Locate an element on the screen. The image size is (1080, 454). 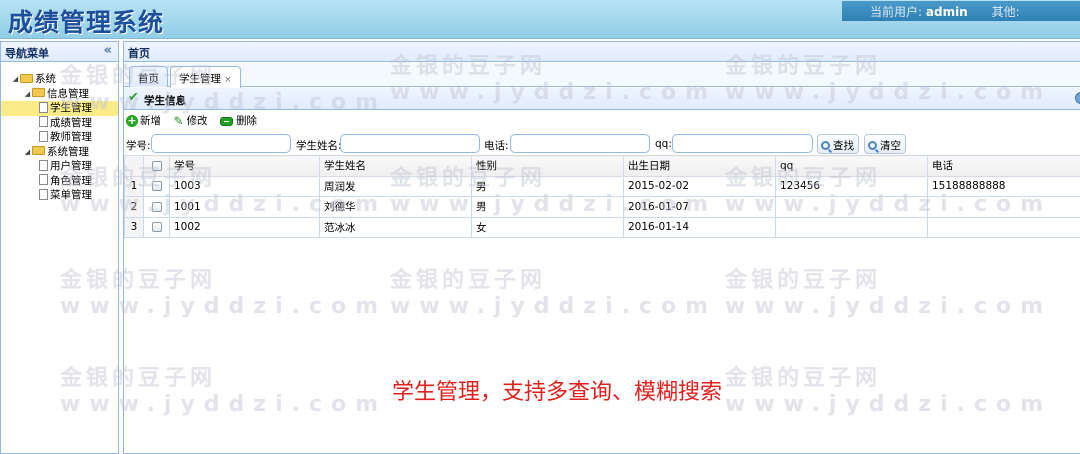
table-cell: 周润发 is located at coordinates (395, 186).